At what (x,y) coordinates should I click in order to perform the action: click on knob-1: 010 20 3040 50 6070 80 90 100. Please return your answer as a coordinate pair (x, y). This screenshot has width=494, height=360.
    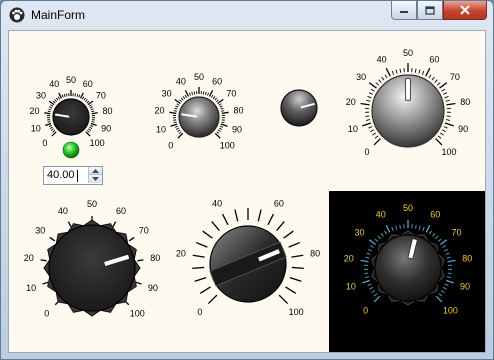
    Looking at the image, I should click on (70, 111).